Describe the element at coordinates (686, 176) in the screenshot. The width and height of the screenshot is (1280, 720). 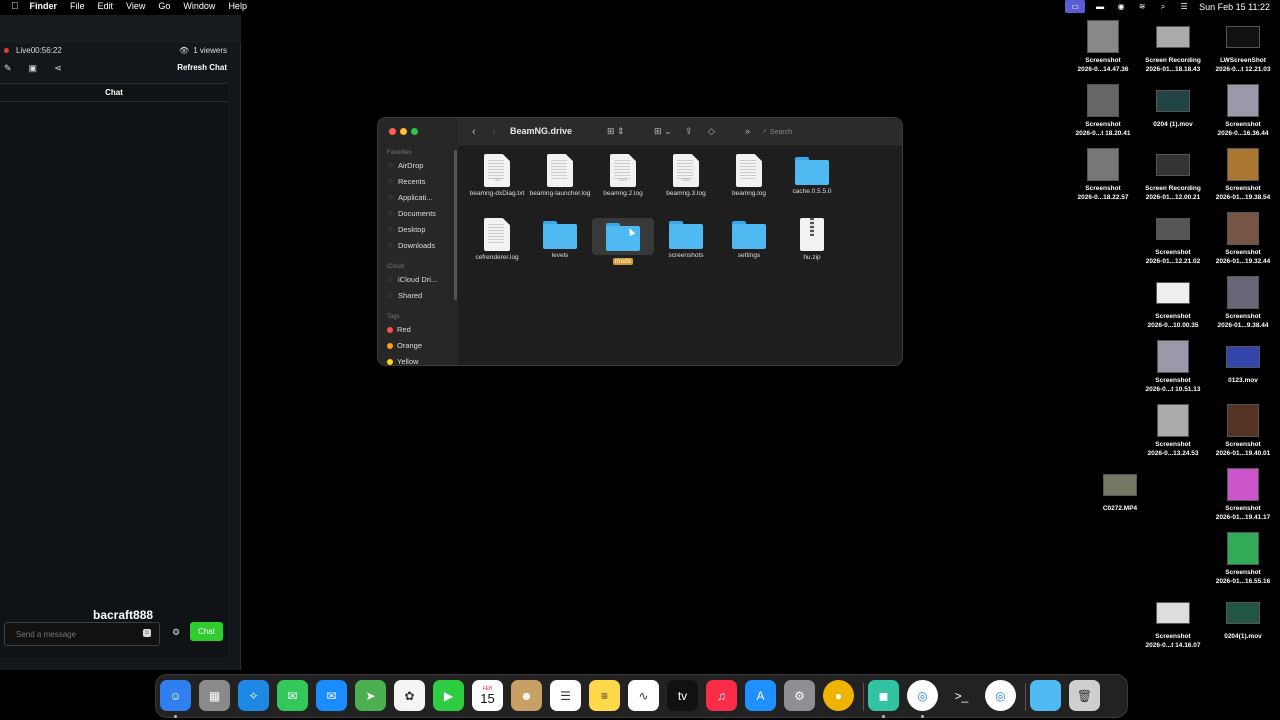
I see `file-item: LOG beamng.3.log` at that location.